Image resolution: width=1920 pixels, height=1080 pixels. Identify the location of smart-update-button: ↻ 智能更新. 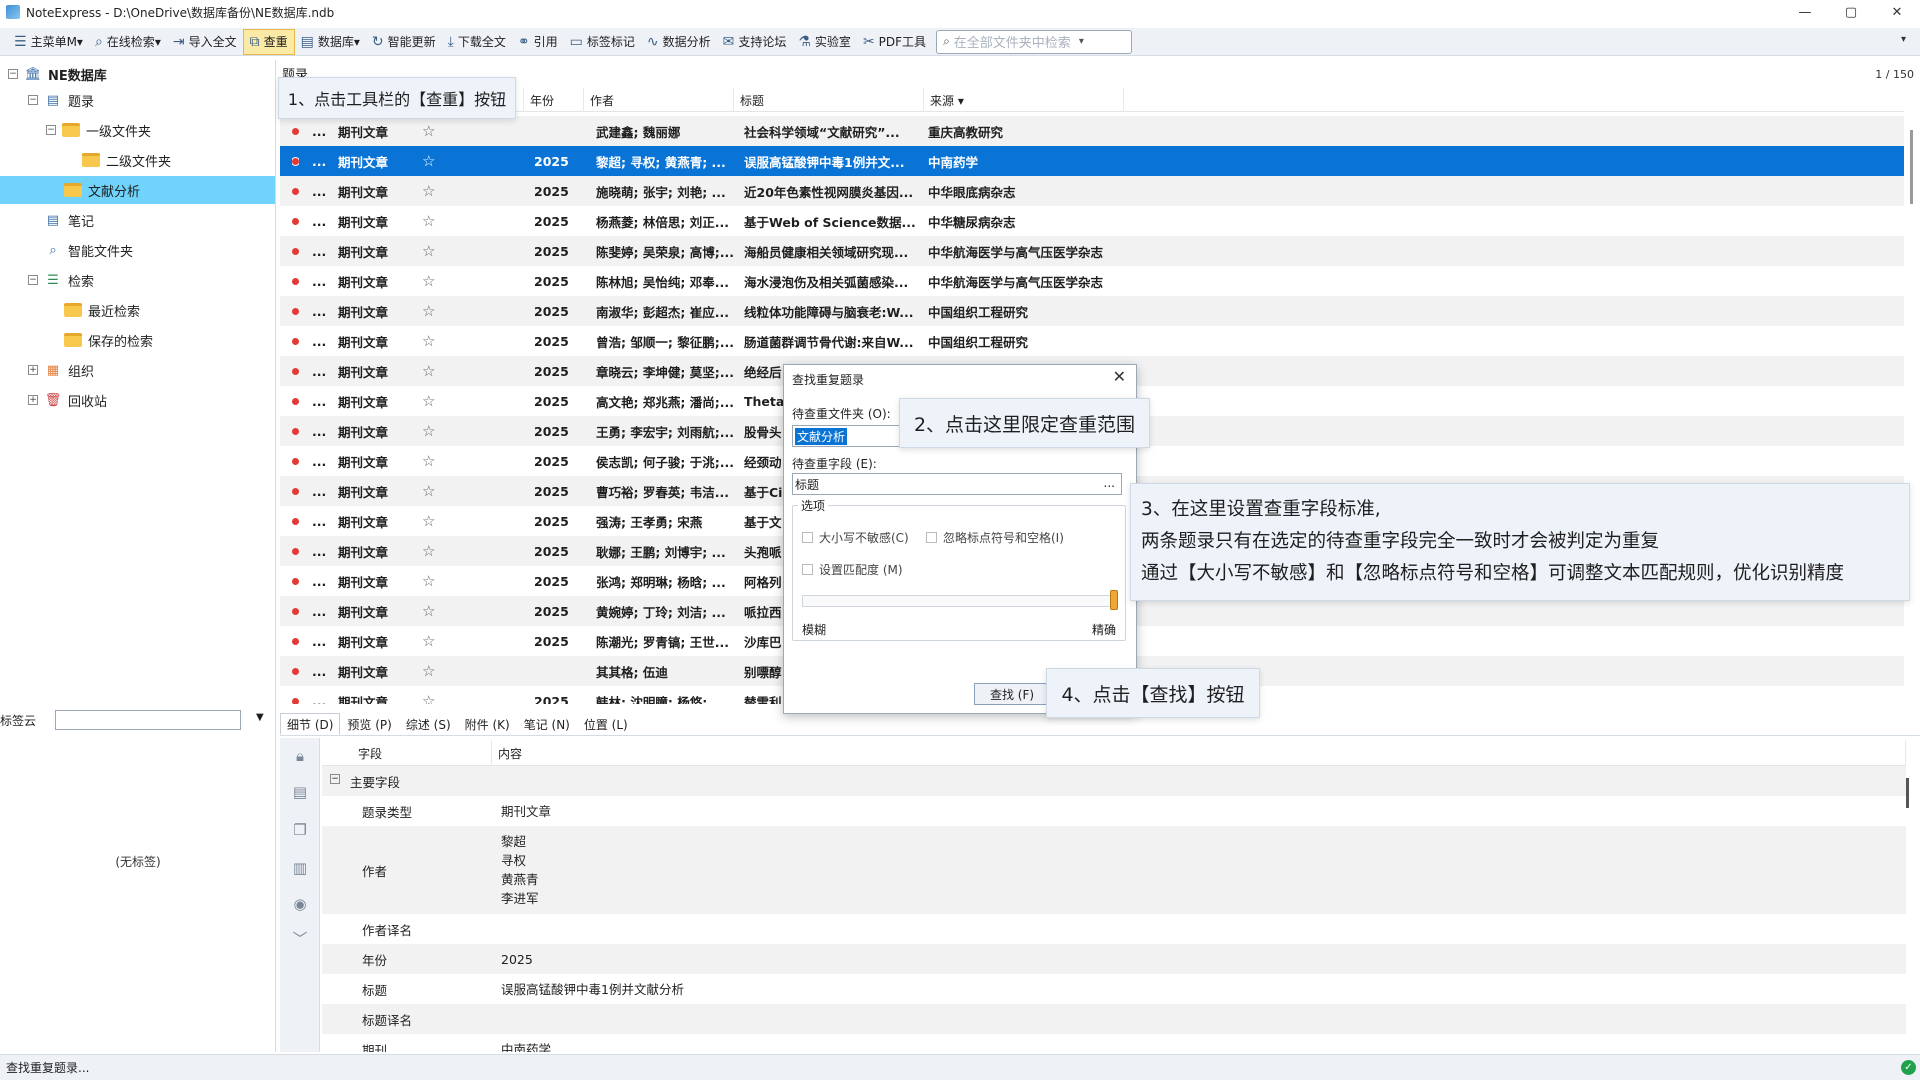
(404, 42).